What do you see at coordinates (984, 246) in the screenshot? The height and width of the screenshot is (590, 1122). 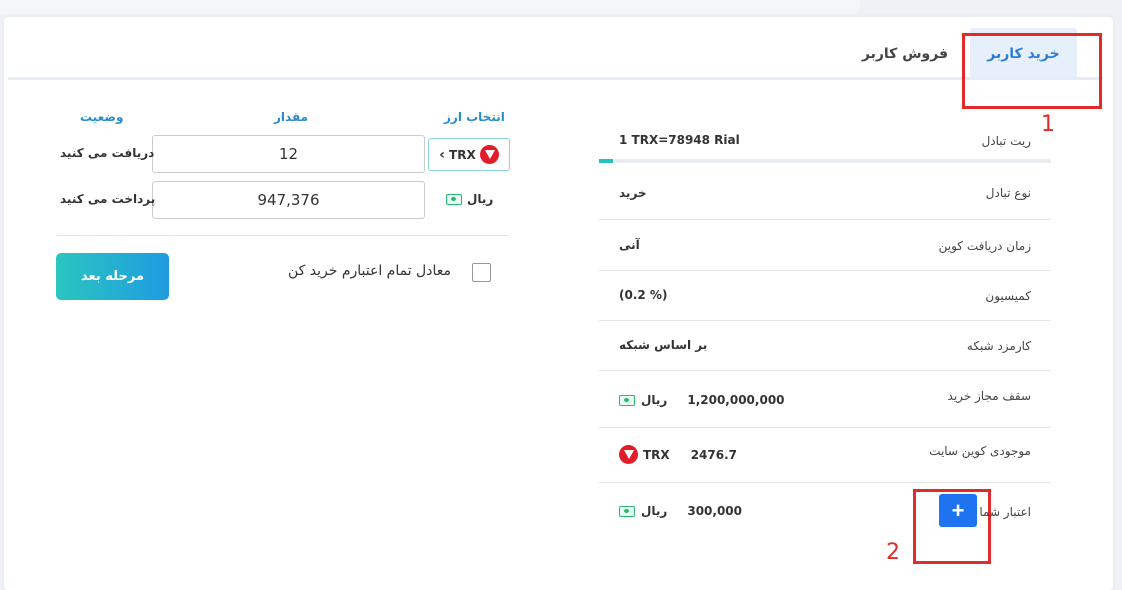 I see `receive-time-label: زمان دریافت کوین` at bounding box center [984, 246].